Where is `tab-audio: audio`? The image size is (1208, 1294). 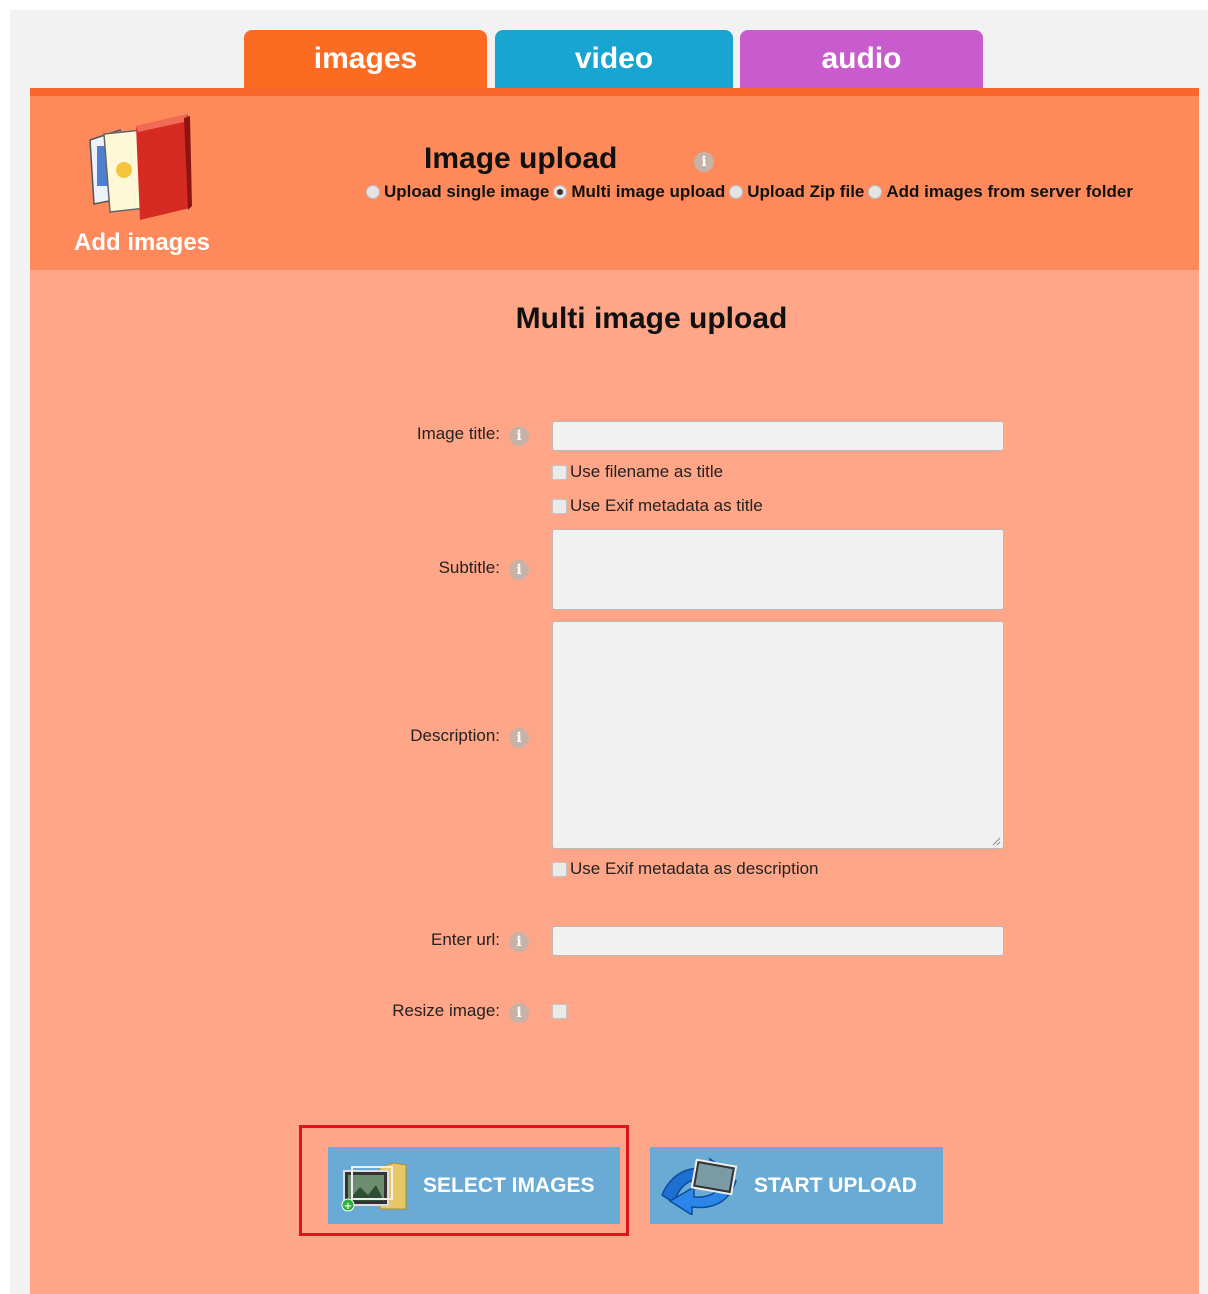
tab-audio: audio is located at coordinates (861, 59).